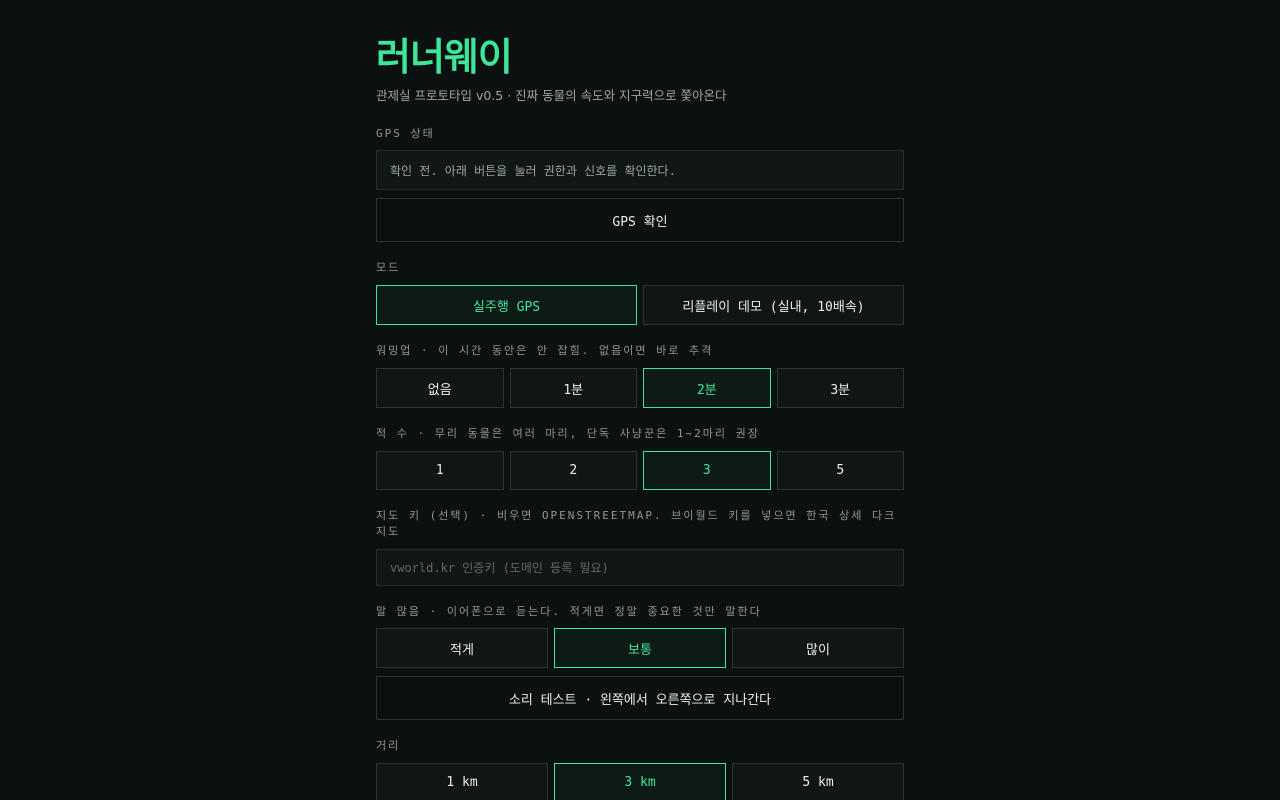 The width and height of the screenshot is (1280, 800). What do you see at coordinates (506, 305) in the screenshot?
I see `mode-option-live-gps: 실주행 GPS` at bounding box center [506, 305].